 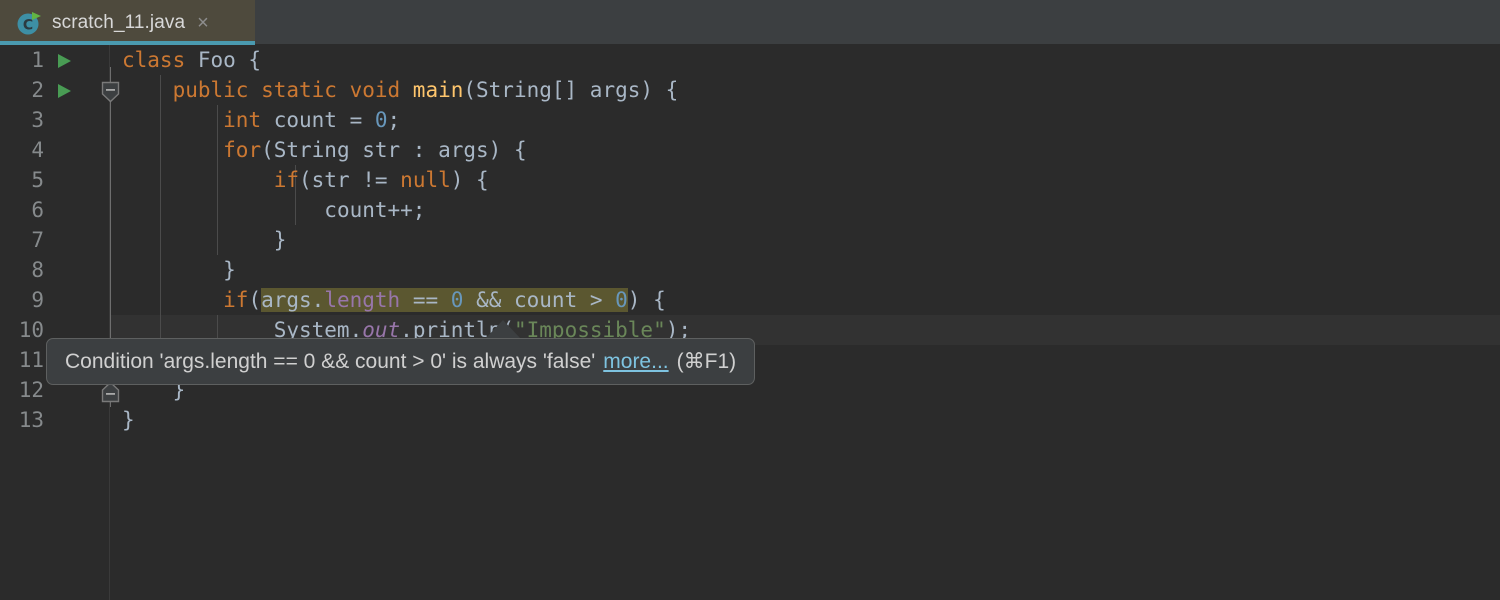 I want to click on java-scratch-file-icon: C, so click(x=29, y=23).